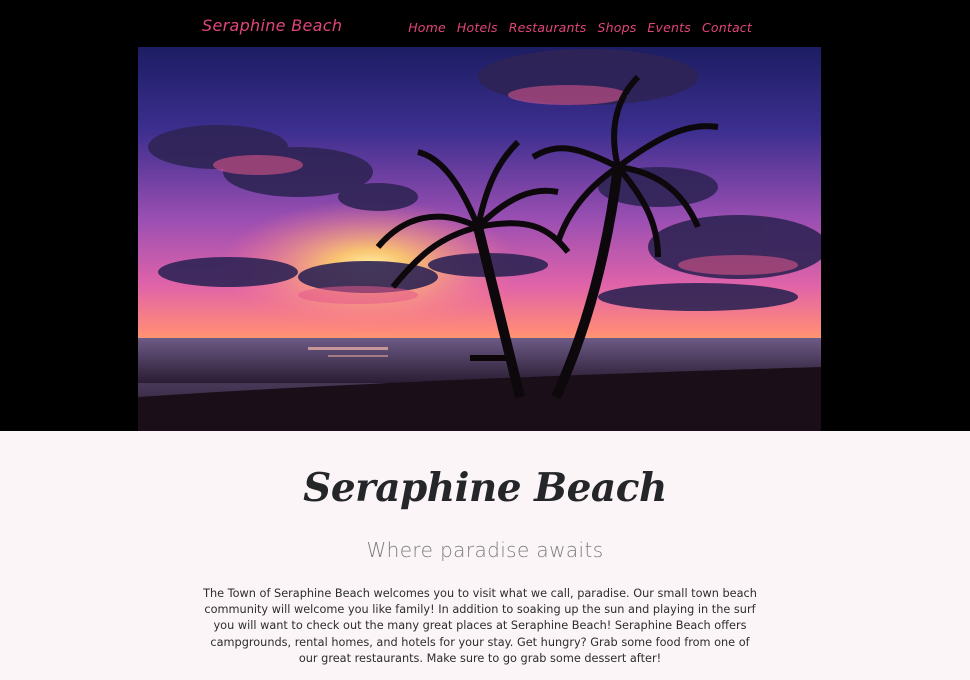 Image resolution: width=970 pixels, height=680 pixels. What do you see at coordinates (272, 25) in the screenshot?
I see `brand-link: Seraphine Beach` at bounding box center [272, 25].